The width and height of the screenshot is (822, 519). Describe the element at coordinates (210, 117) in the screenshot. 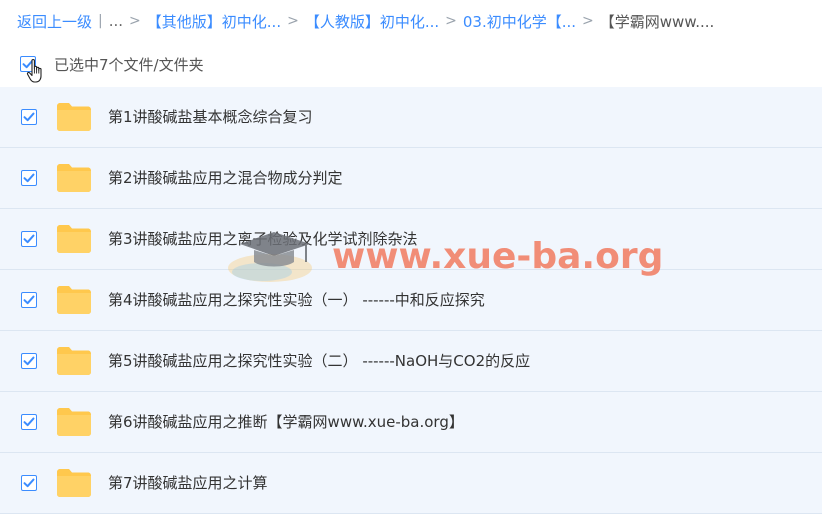

I see `file-name: 第1讲酸碱盐基本概念综合复习` at that location.